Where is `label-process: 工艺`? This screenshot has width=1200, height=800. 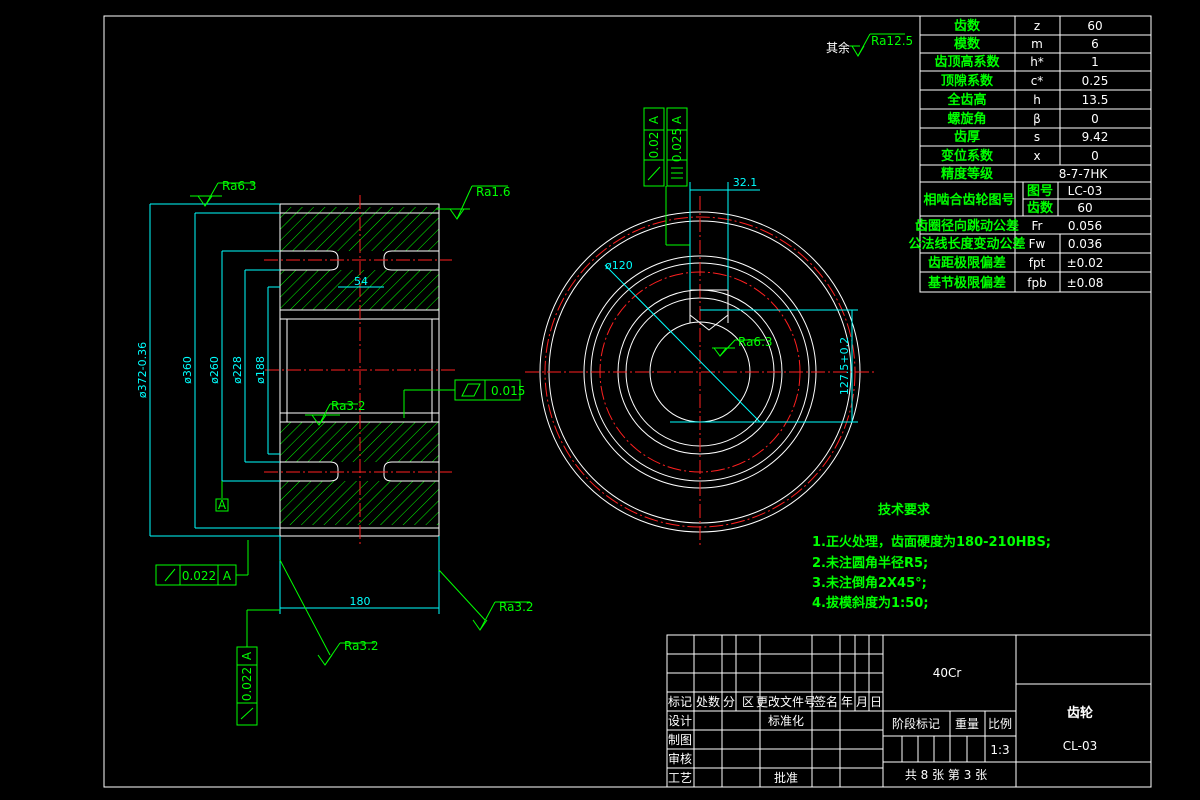
label-process: 工艺 is located at coordinates (680, 778).